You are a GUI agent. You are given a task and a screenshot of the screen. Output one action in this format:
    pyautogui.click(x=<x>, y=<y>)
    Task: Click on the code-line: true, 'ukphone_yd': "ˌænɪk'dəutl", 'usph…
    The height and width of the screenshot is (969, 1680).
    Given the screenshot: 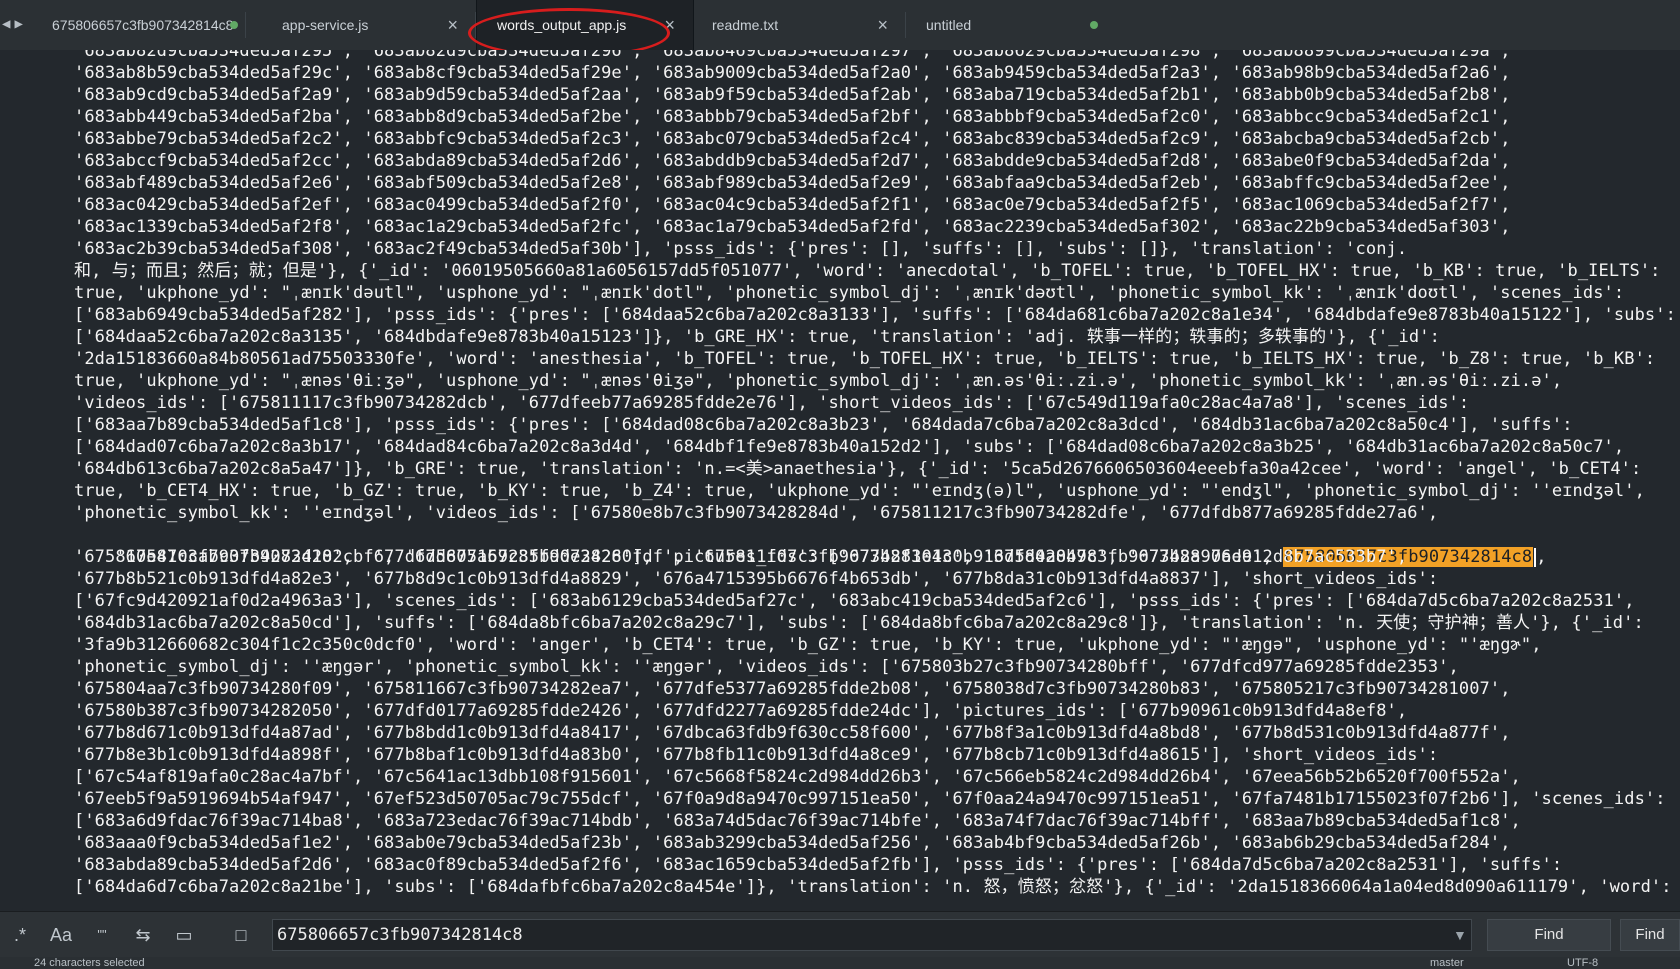 What is the action you would take?
    pyautogui.click(x=849, y=293)
    